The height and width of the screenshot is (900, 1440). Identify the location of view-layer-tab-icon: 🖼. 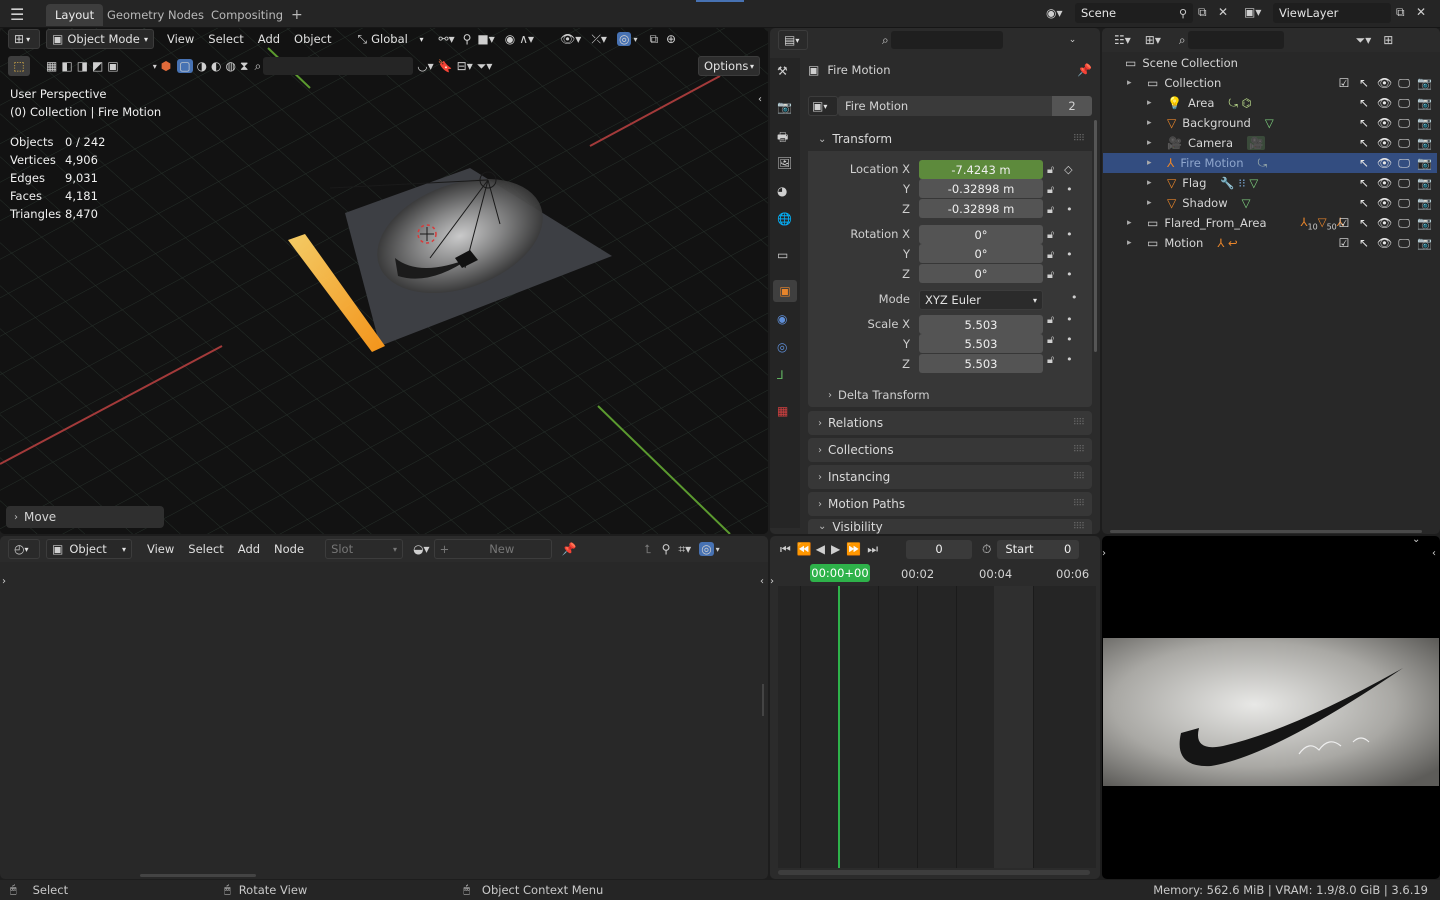
(784, 163).